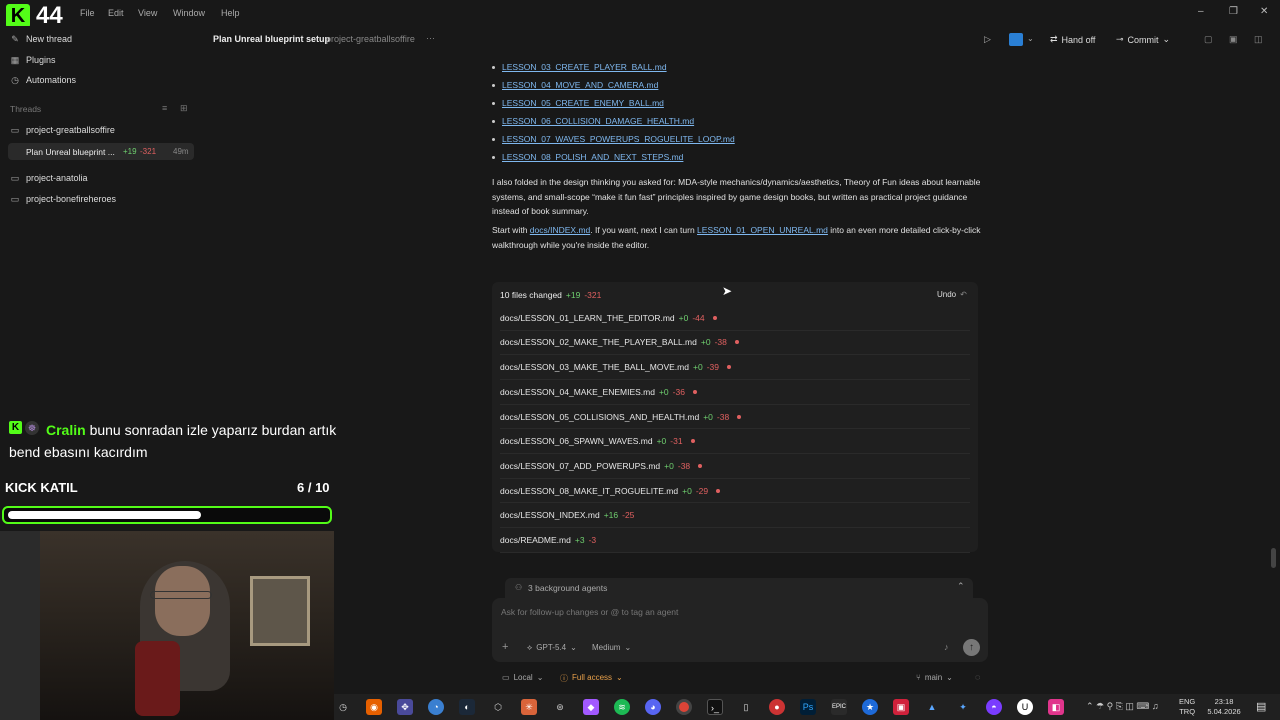 The width and height of the screenshot is (1280, 720). What do you see at coordinates (33, 60) in the screenshot?
I see `plugins-button: ▦ Plugins` at bounding box center [33, 60].